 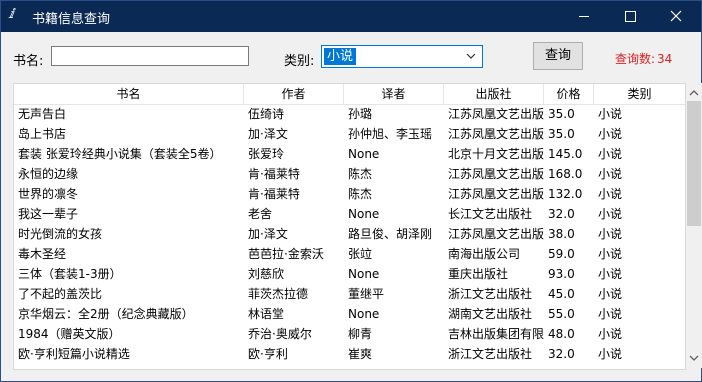 I want to click on title-bar: ⅈ 书籍信息查询, so click(x=351, y=16).